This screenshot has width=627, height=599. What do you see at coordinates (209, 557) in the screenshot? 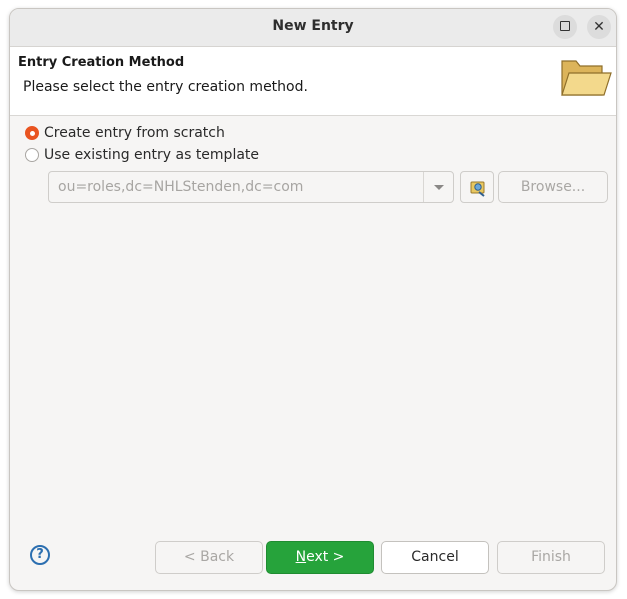
I see `back-button: < Back` at bounding box center [209, 557].